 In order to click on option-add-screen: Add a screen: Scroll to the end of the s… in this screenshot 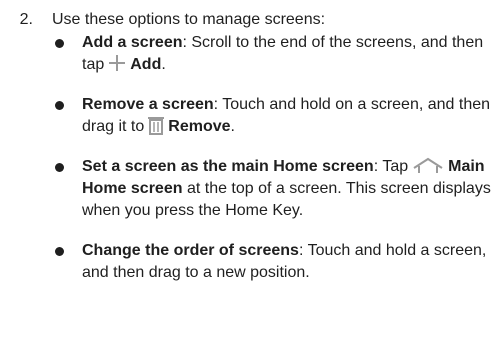, I will do `click(250, 54)`.